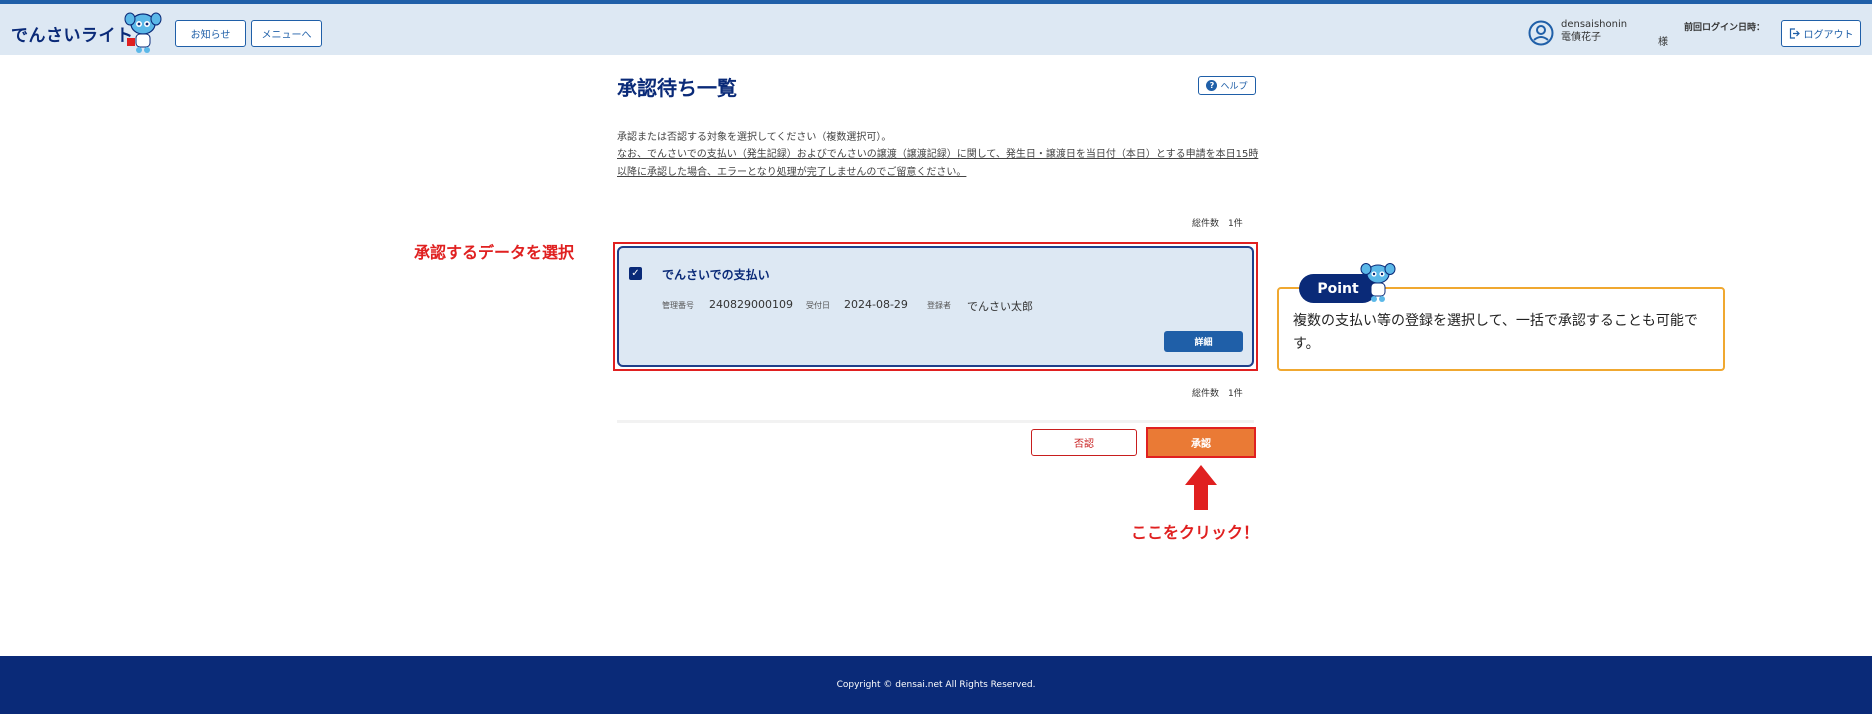  Describe the element at coordinates (1212, 85) in the screenshot. I see `question-circle-icon: ?` at that location.